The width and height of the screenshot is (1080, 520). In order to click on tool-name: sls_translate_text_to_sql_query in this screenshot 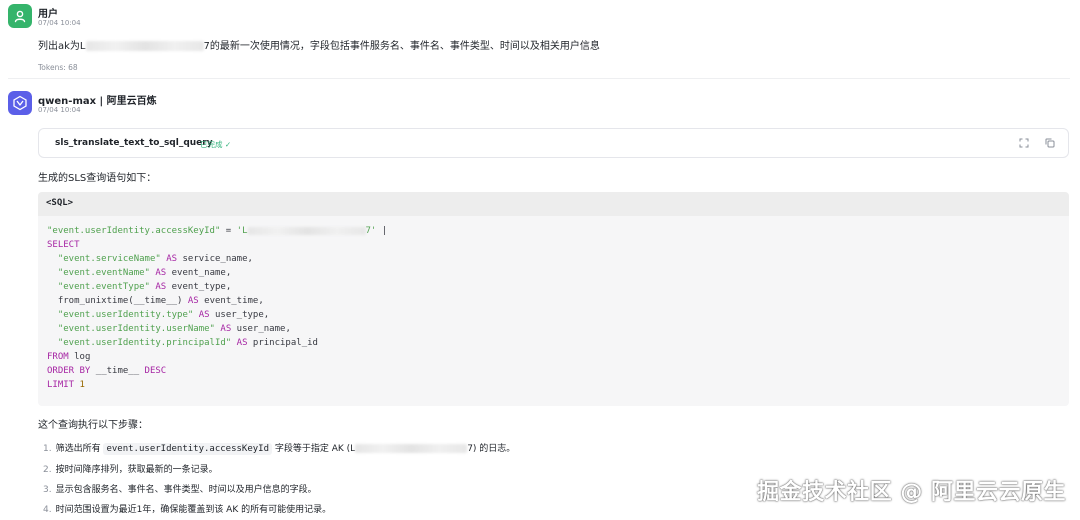, I will do `click(134, 143)`.